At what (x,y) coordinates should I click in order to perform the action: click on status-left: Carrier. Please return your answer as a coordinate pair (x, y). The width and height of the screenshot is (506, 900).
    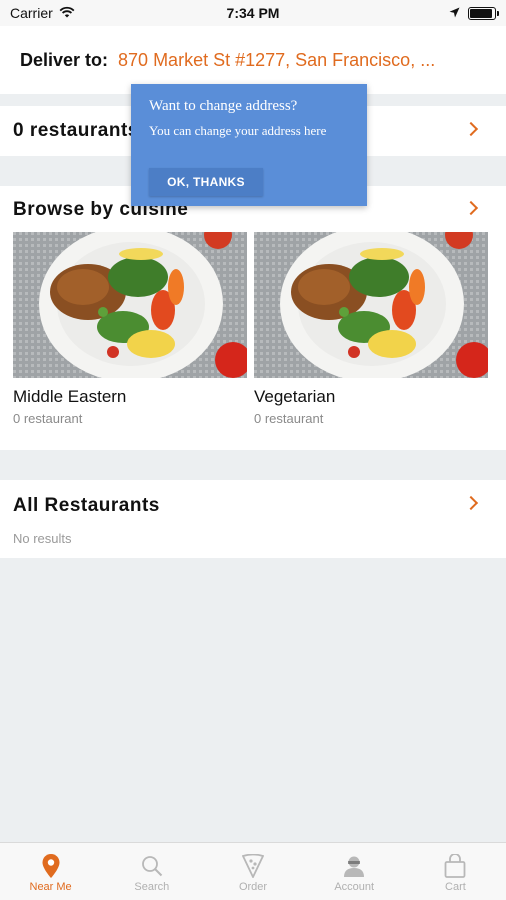
    Looking at the image, I should click on (42, 13).